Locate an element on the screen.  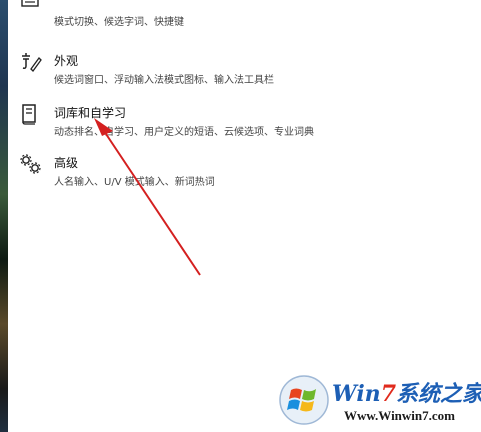
watermark-brand-cn: 系统之家 is located at coordinates (438, 394).